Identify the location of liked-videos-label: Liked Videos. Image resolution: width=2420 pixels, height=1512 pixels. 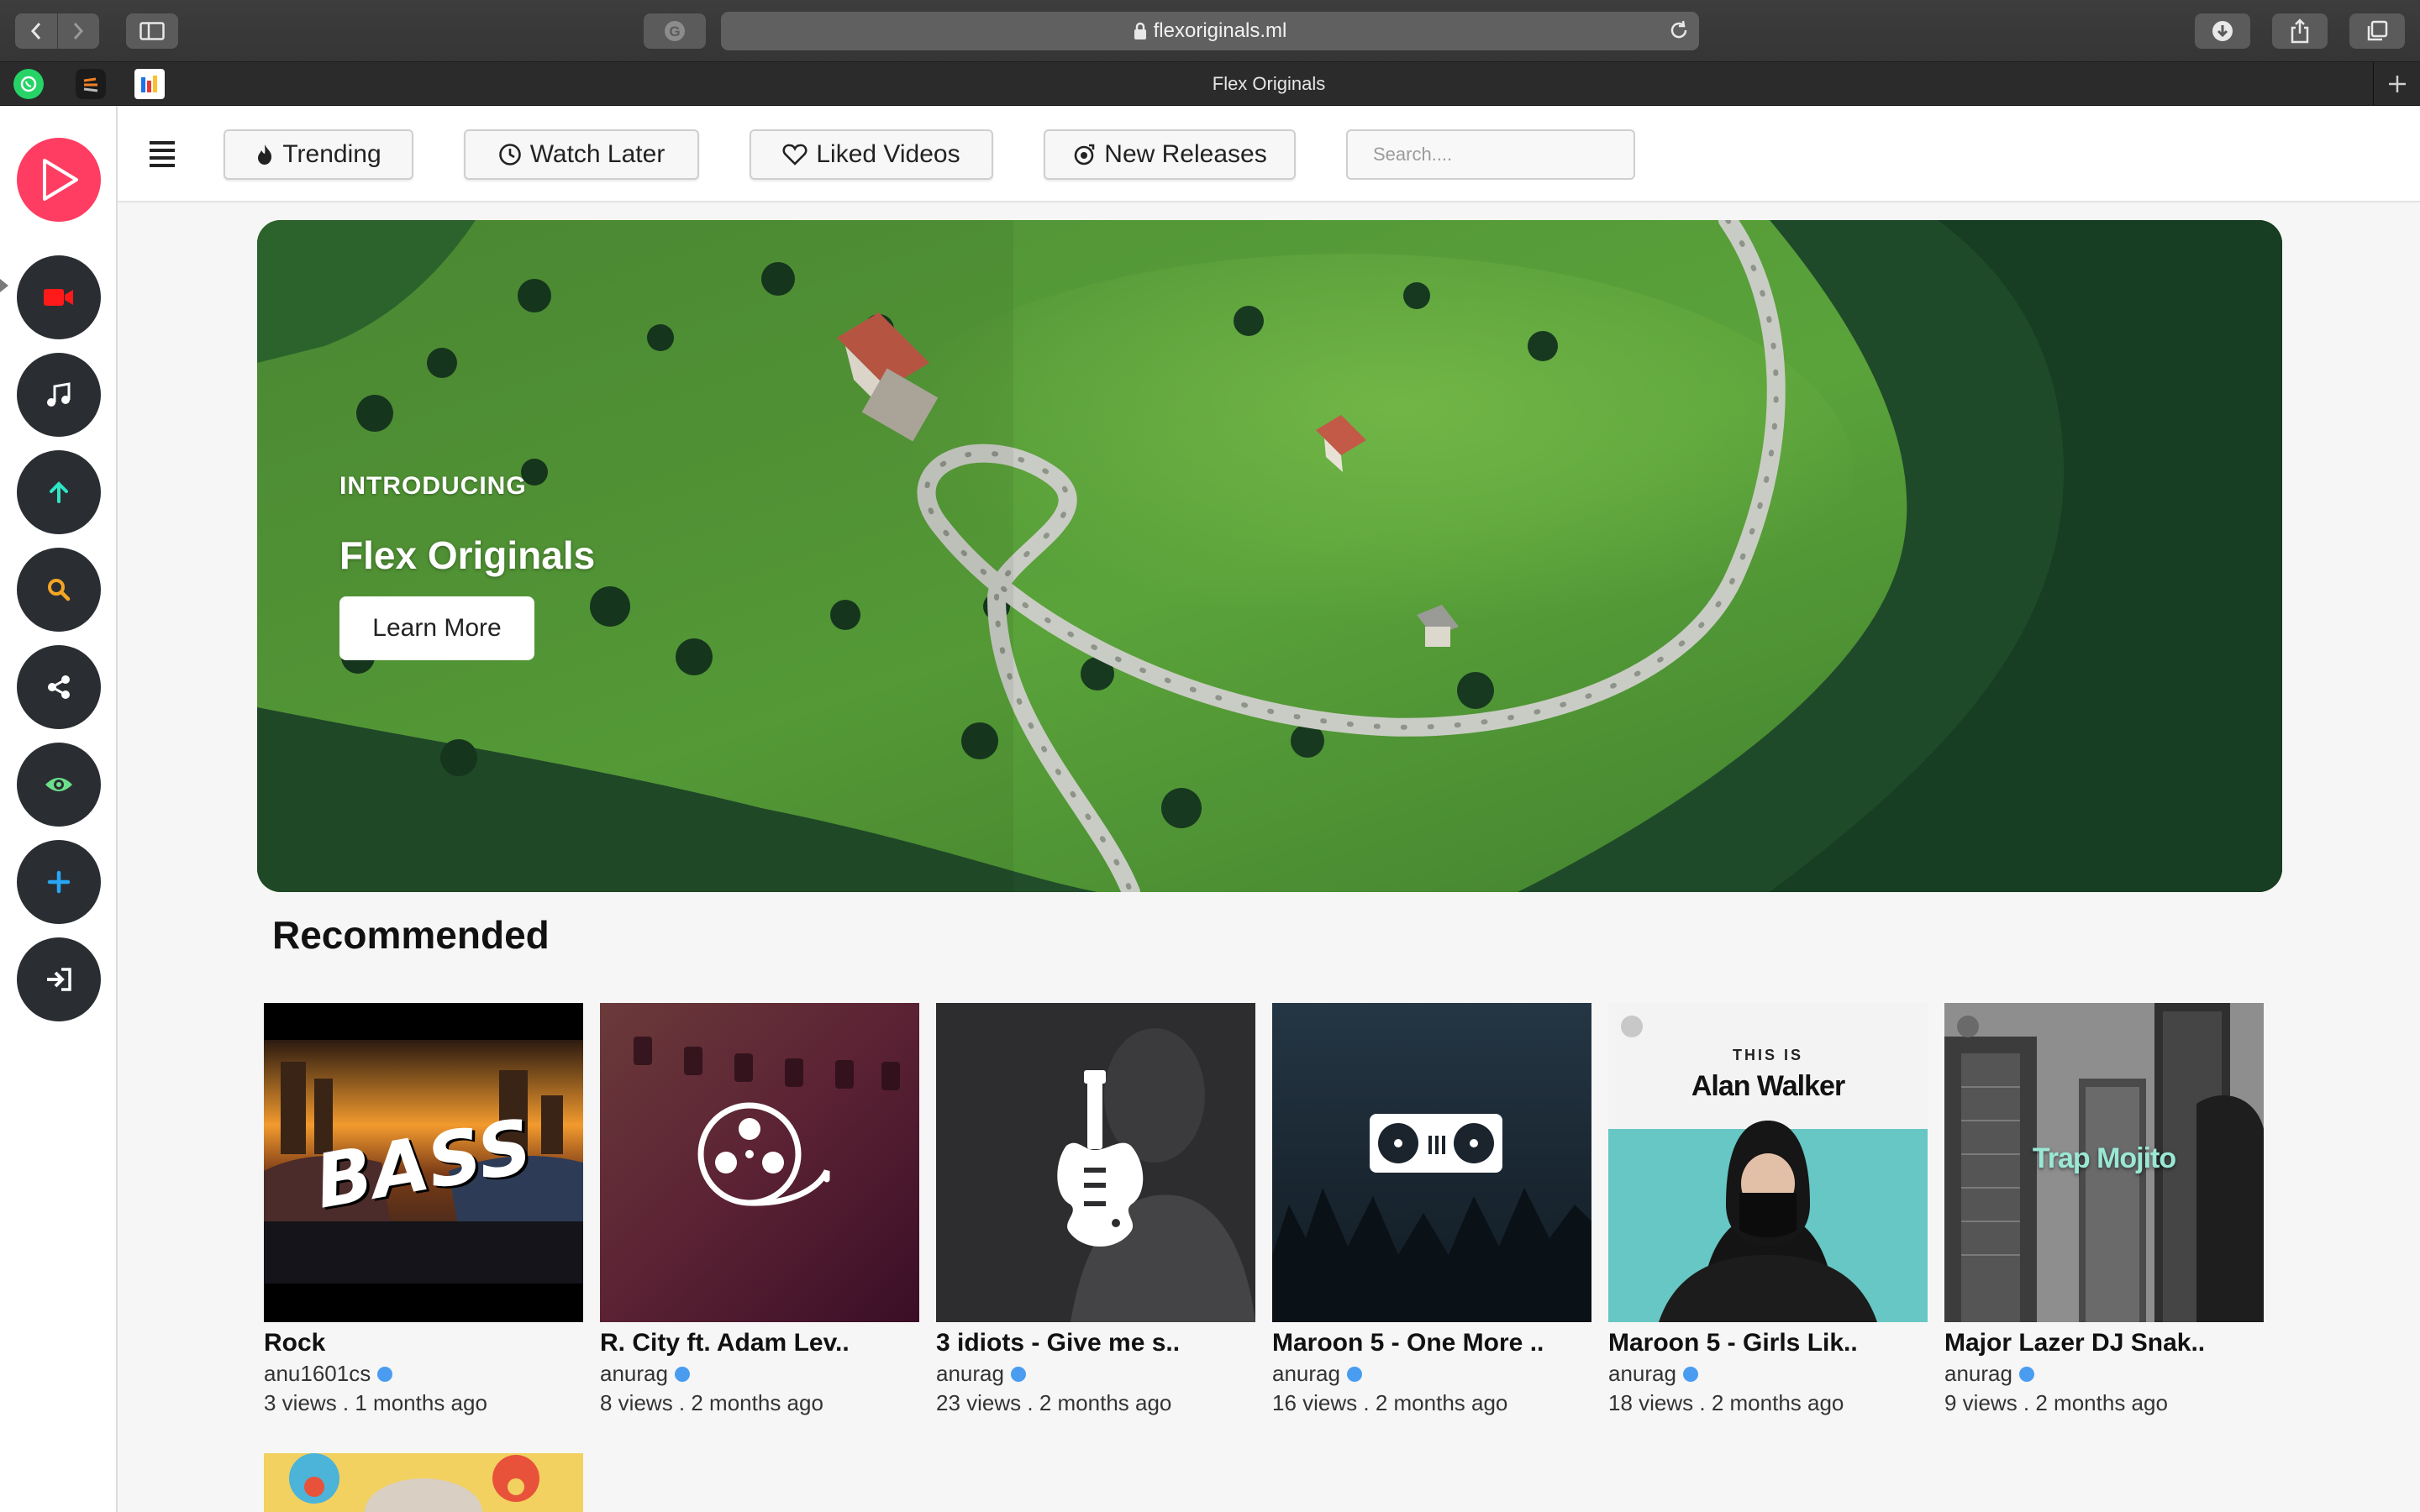
(888, 154).